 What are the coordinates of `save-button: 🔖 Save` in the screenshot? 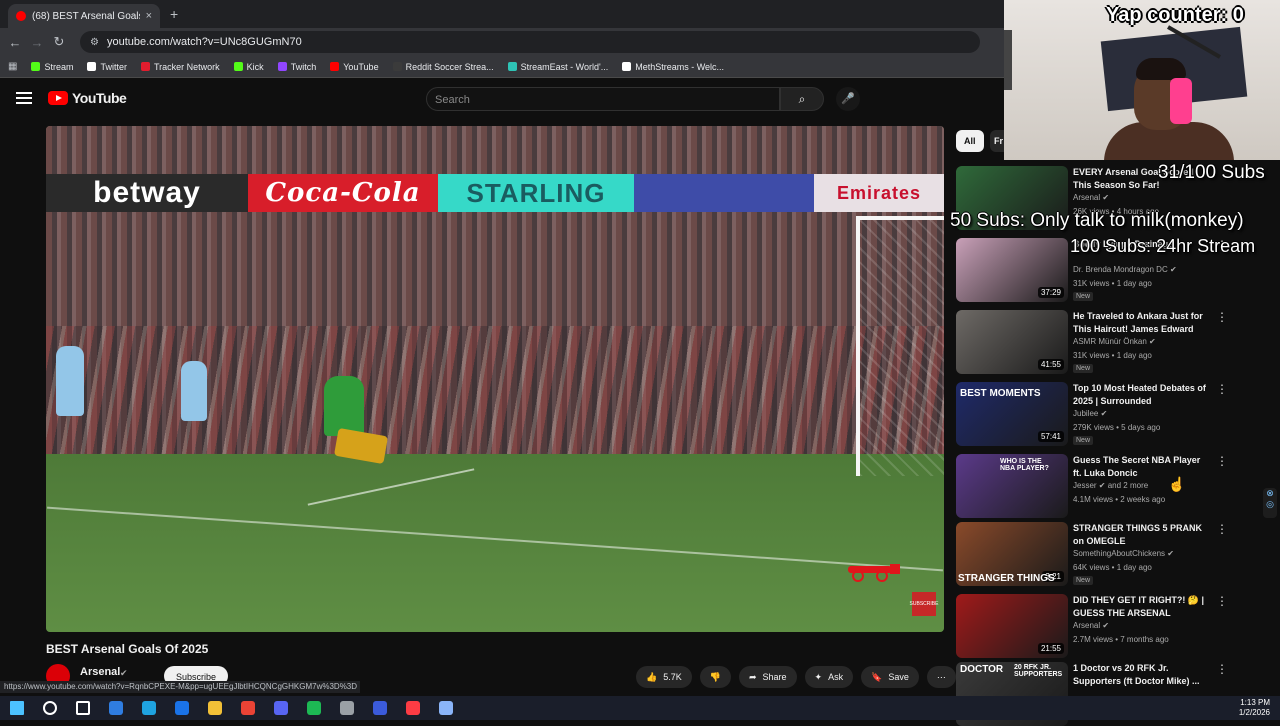 It's located at (890, 677).